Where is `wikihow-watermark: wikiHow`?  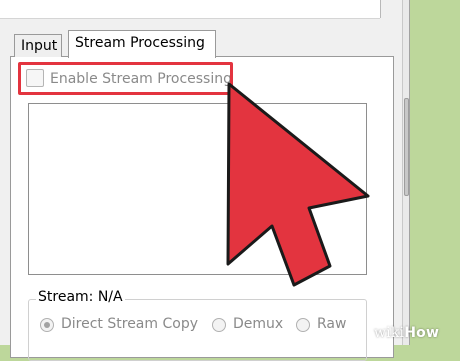 wikihow-watermark: wikiHow is located at coordinates (406, 333).